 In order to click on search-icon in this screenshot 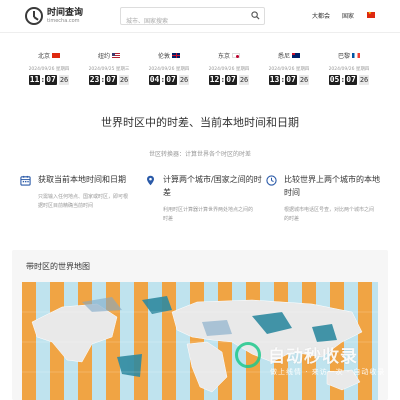, I will do `click(255, 15)`.